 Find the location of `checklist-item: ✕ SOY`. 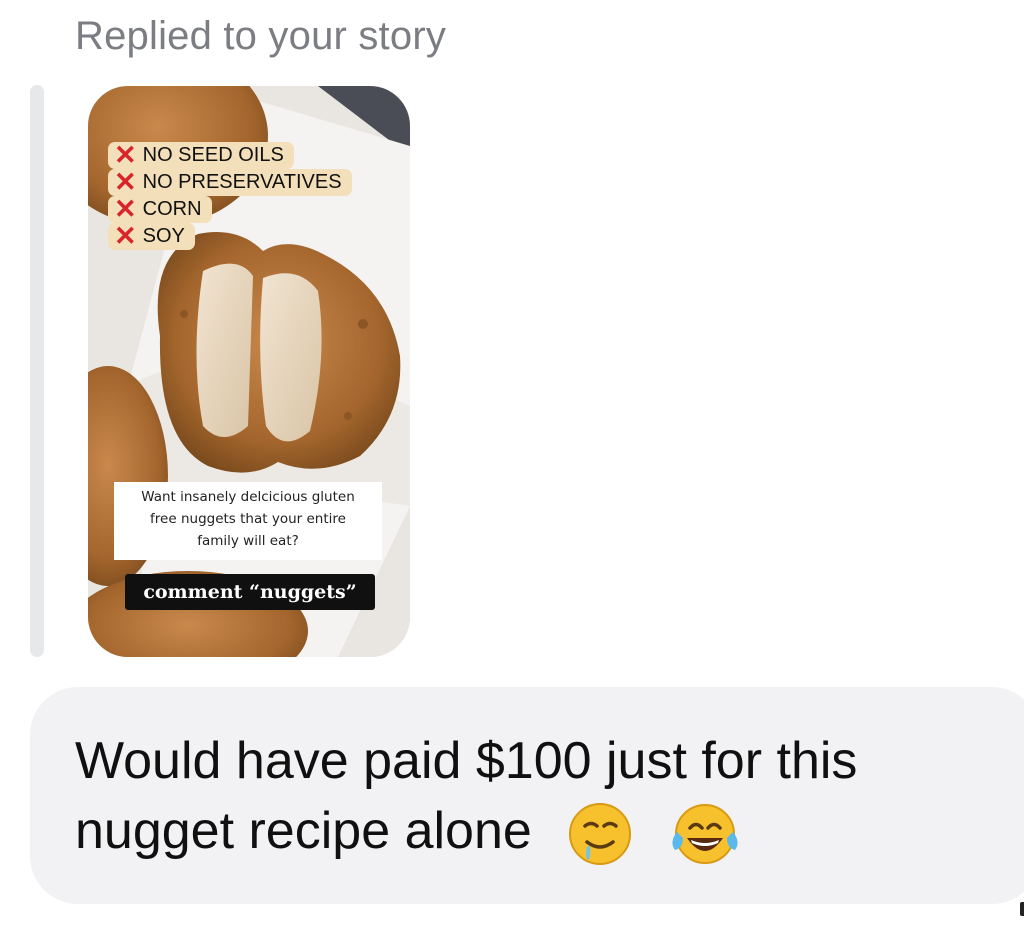

checklist-item: ✕ SOY is located at coordinates (151, 236).